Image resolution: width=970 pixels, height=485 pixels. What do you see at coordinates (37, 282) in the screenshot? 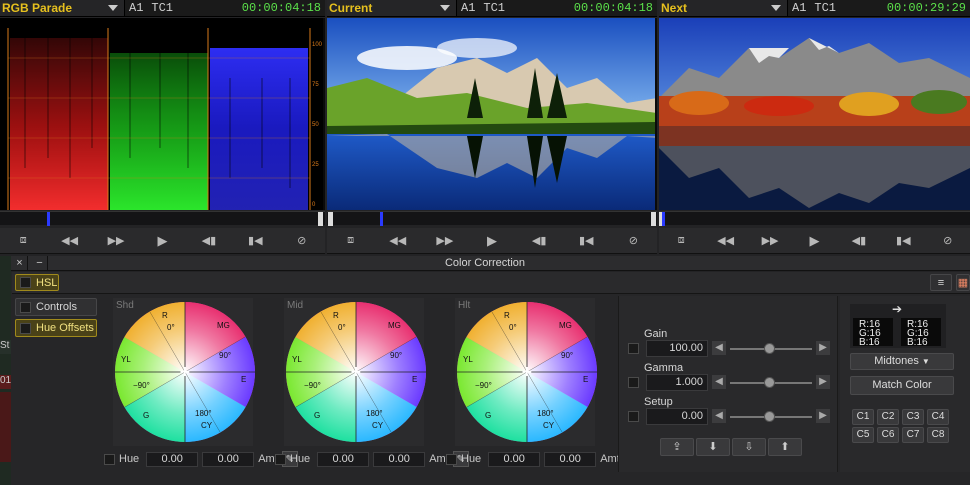
I see `tab-hsl: HSL` at bounding box center [37, 282].